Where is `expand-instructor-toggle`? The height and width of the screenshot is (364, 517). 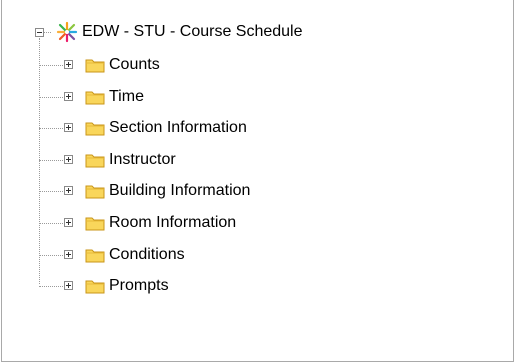 expand-instructor-toggle is located at coordinates (68, 159).